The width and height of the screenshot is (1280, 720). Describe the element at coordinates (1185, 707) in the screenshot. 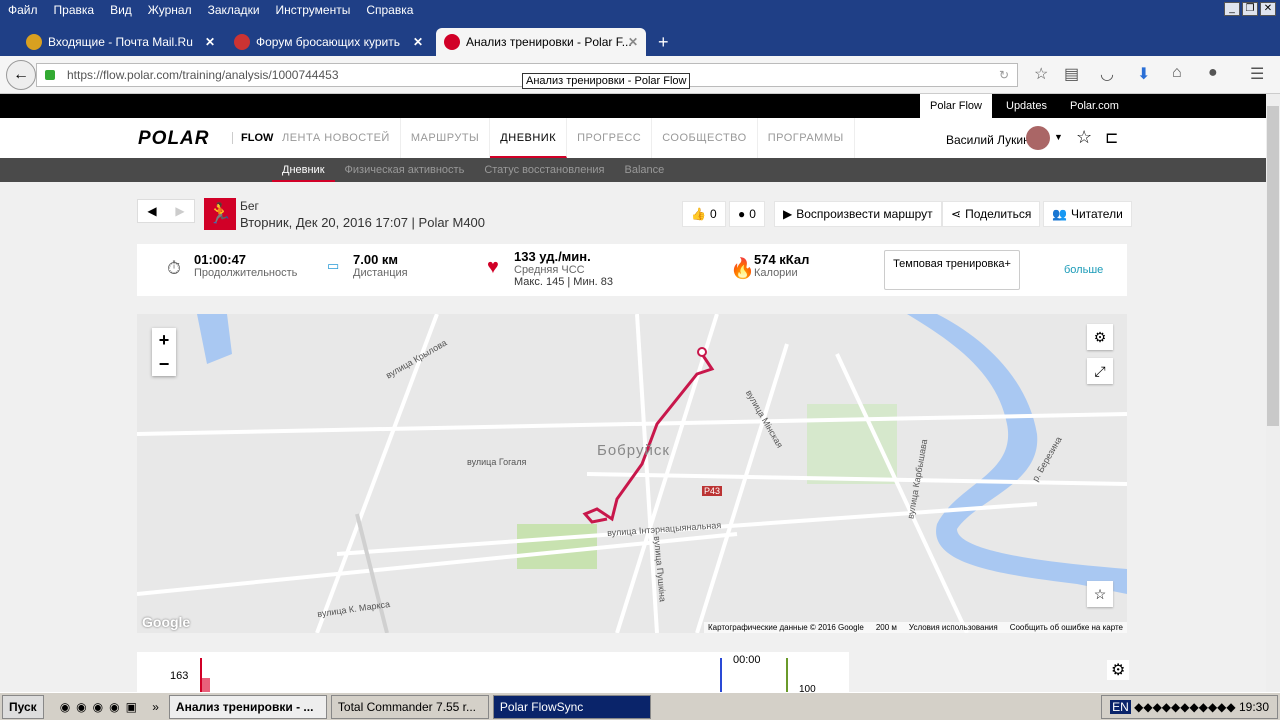

I see `tray-icons: ◆◆◆◆◆◆◆◆◆◆◆` at that location.